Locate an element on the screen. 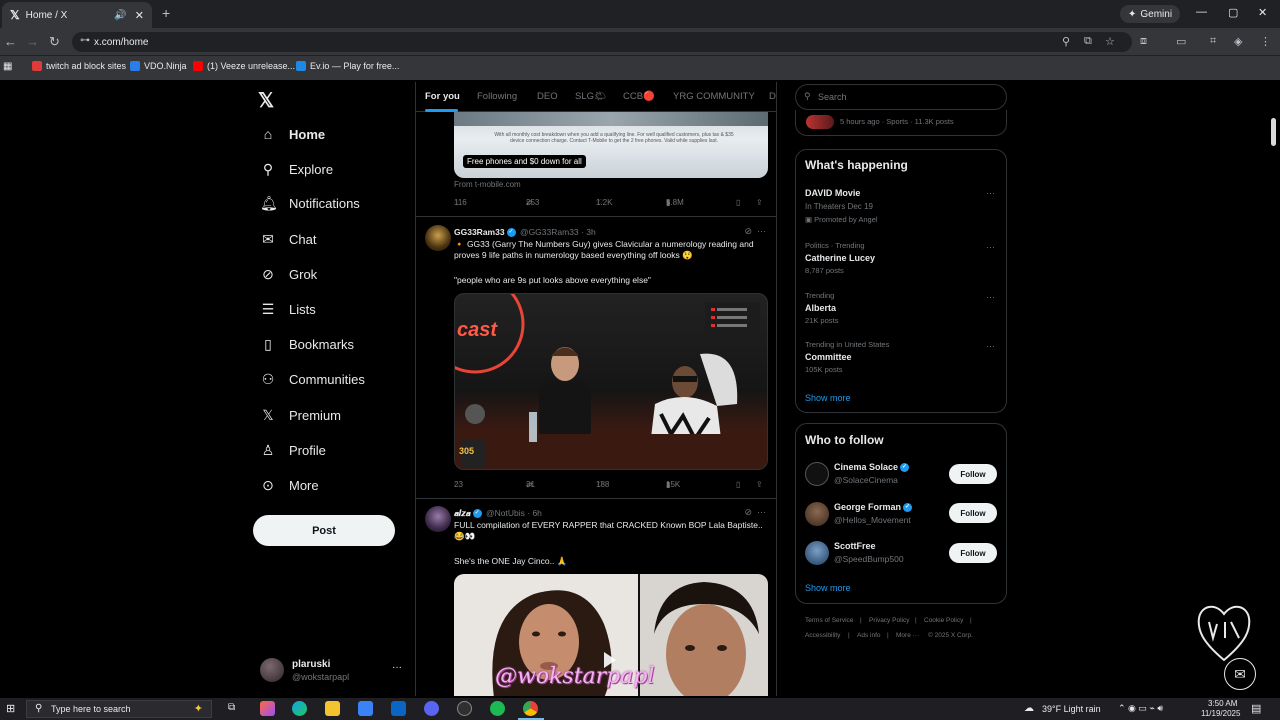 The image size is (1280, 720). bookmark-tweet-icon: ▯ is located at coordinates (738, 484).